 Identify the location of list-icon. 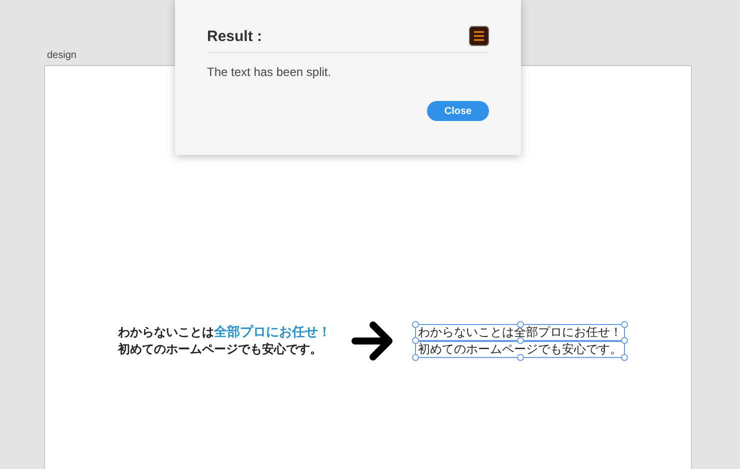
(479, 36).